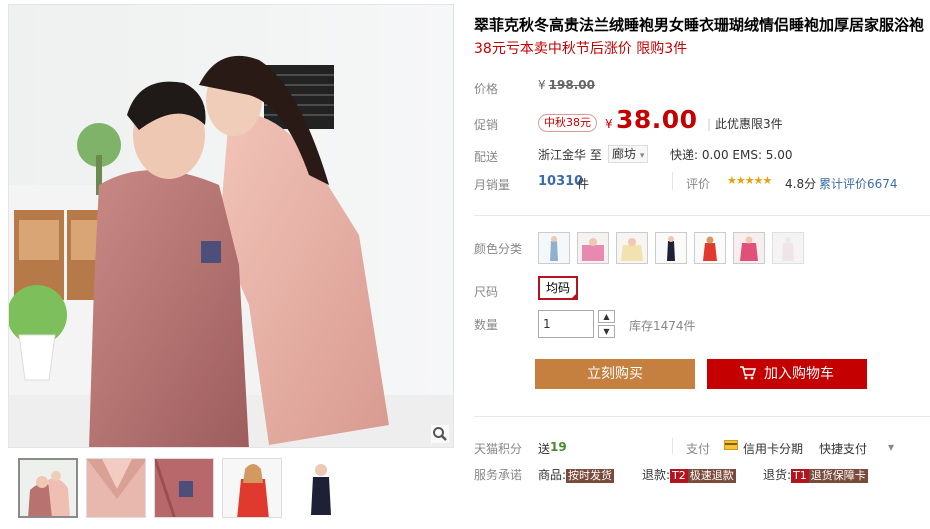  What do you see at coordinates (571, 85) in the screenshot?
I see `original-price-value: 198.00` at bounding box center [571, 85].